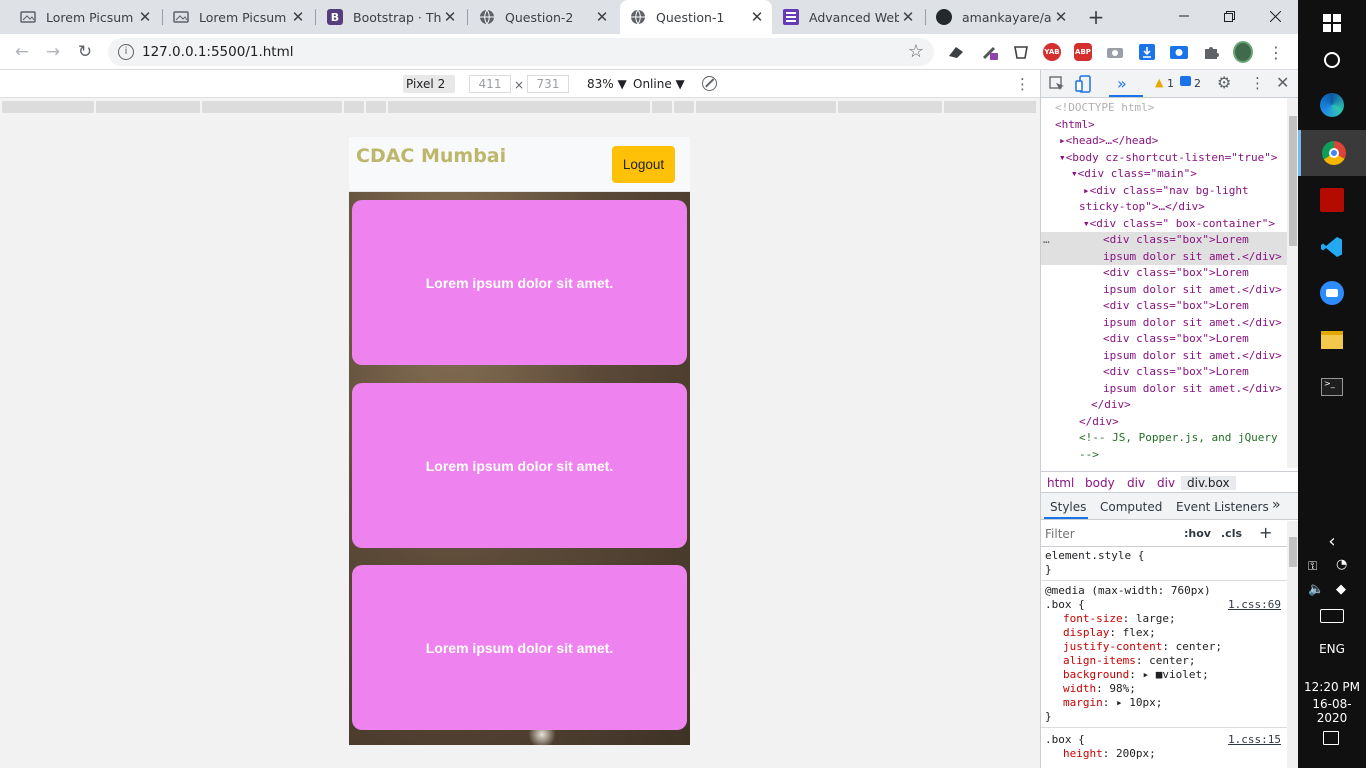 This screenshot has width=1366, height=768. I want to click on device-toolbar-menu-icon: ⋮, so click(1022, 84).